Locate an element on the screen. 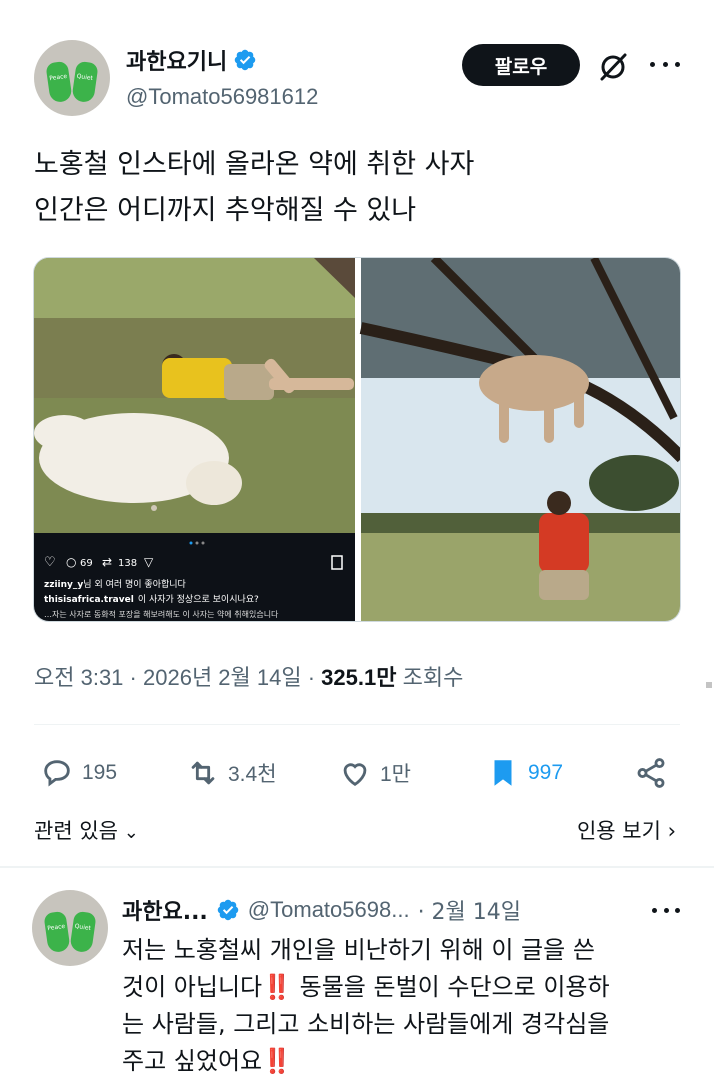 The height and width of the screenshot is (1091, 714). sock-text-left: Peace is located at coordinates (58, 77).